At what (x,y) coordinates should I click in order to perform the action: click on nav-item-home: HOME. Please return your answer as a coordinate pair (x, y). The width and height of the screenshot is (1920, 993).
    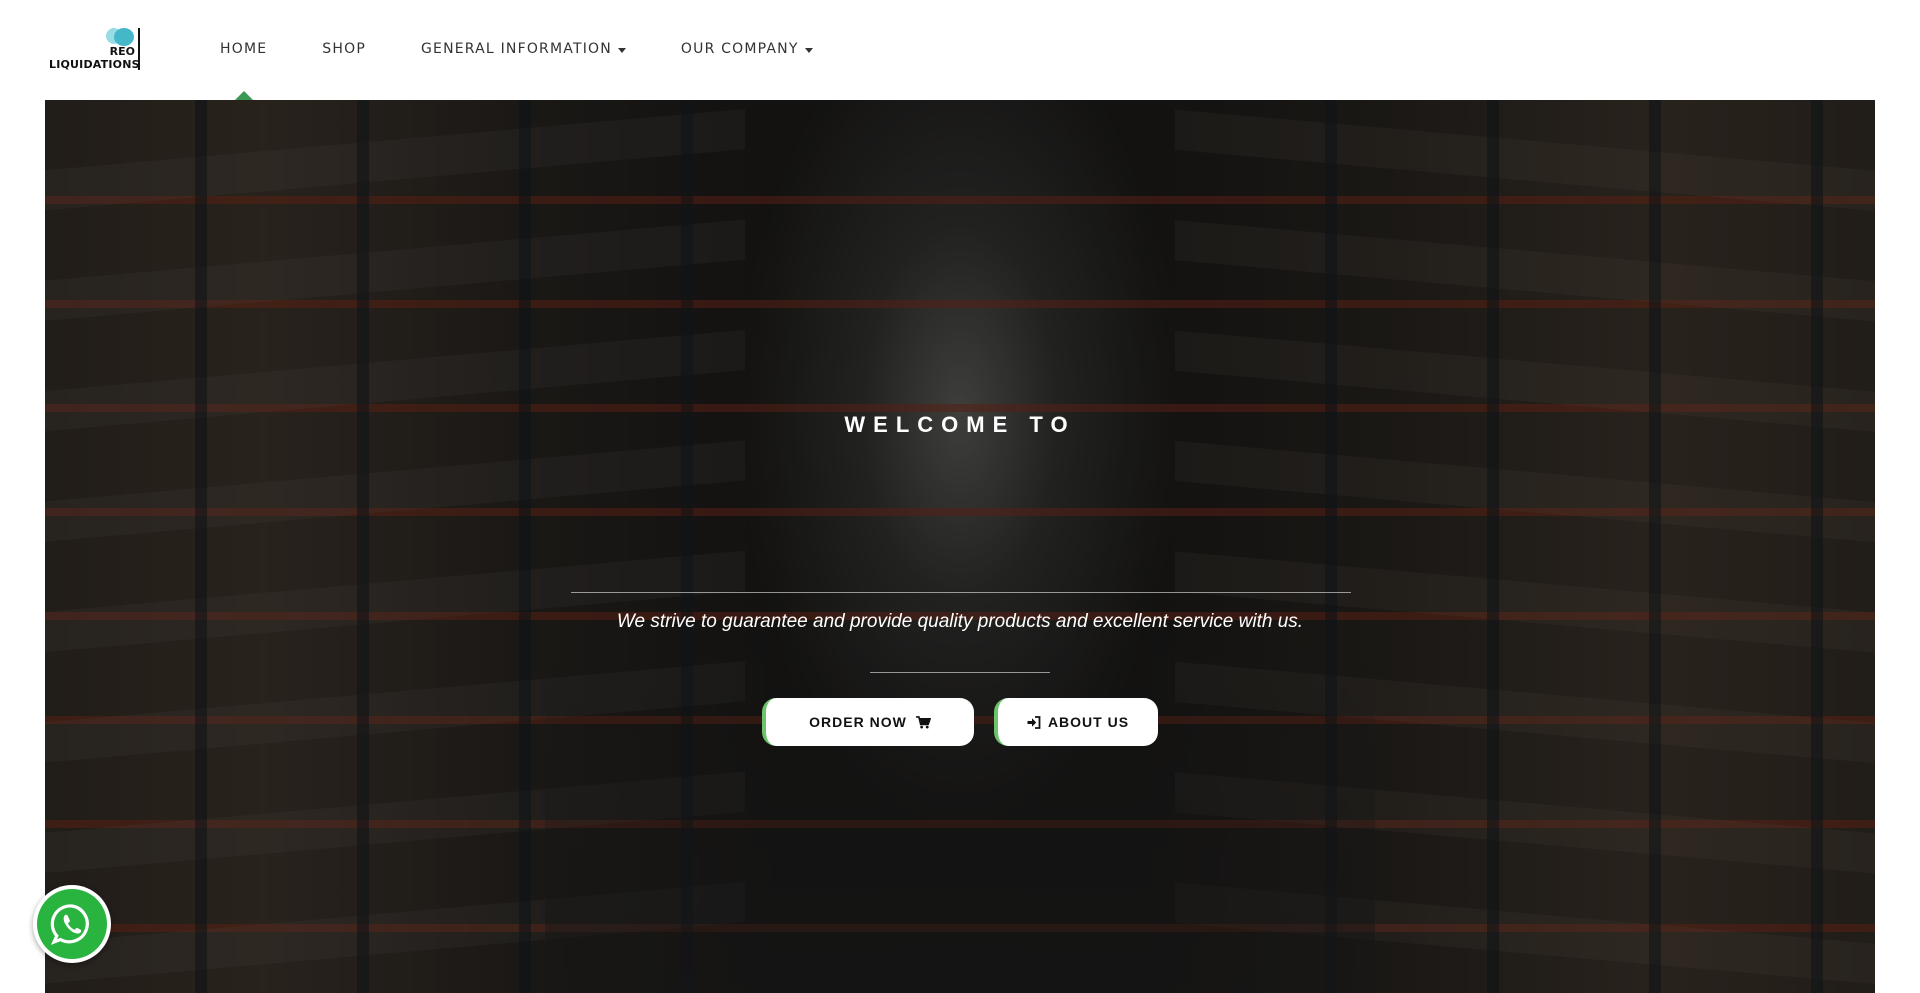
    Looking at the image, I should click on (243, 49).